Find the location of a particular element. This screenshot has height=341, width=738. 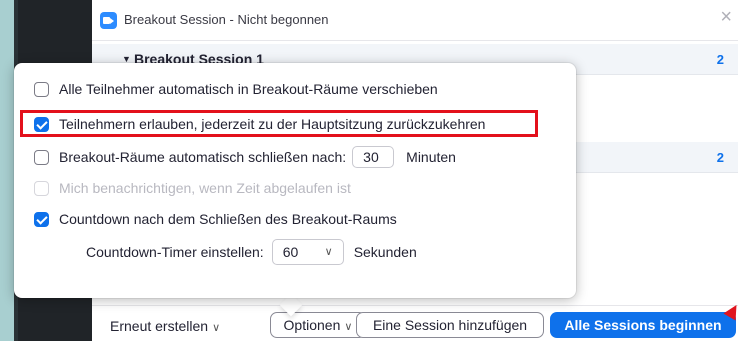

checkbox-auto-move is located at coordinates (41, 89).